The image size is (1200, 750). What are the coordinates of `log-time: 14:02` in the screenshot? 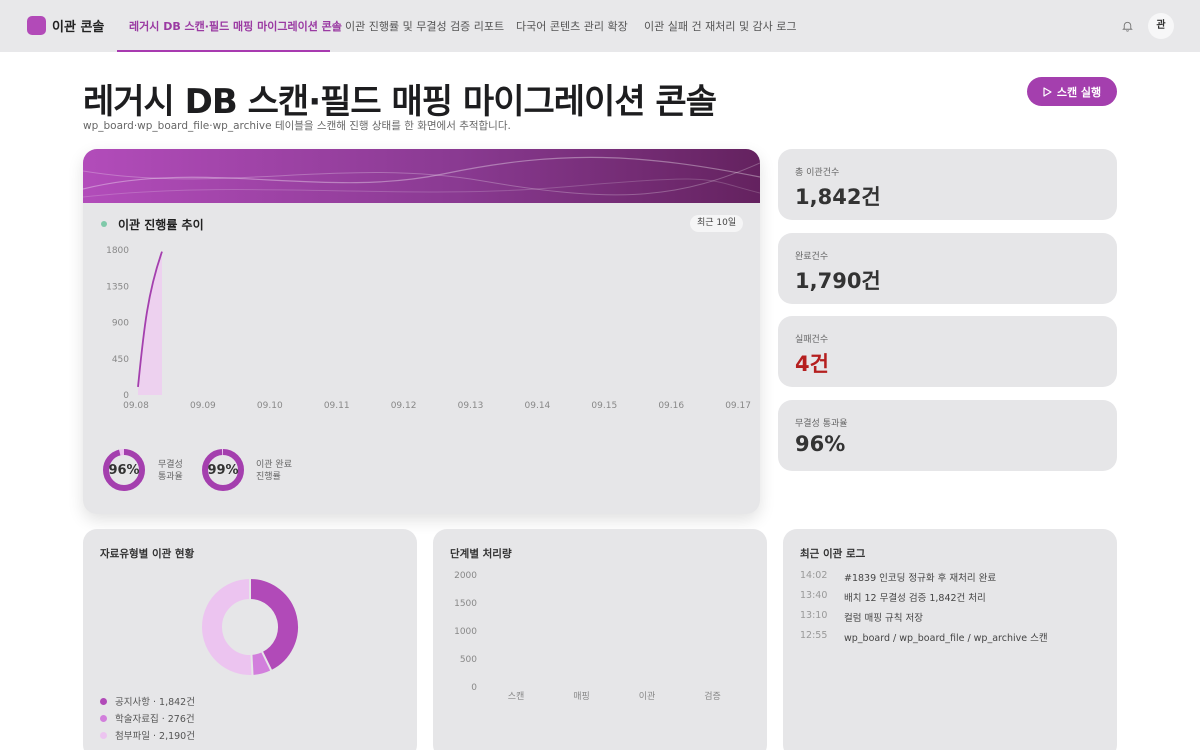 It's located at (814, 575).